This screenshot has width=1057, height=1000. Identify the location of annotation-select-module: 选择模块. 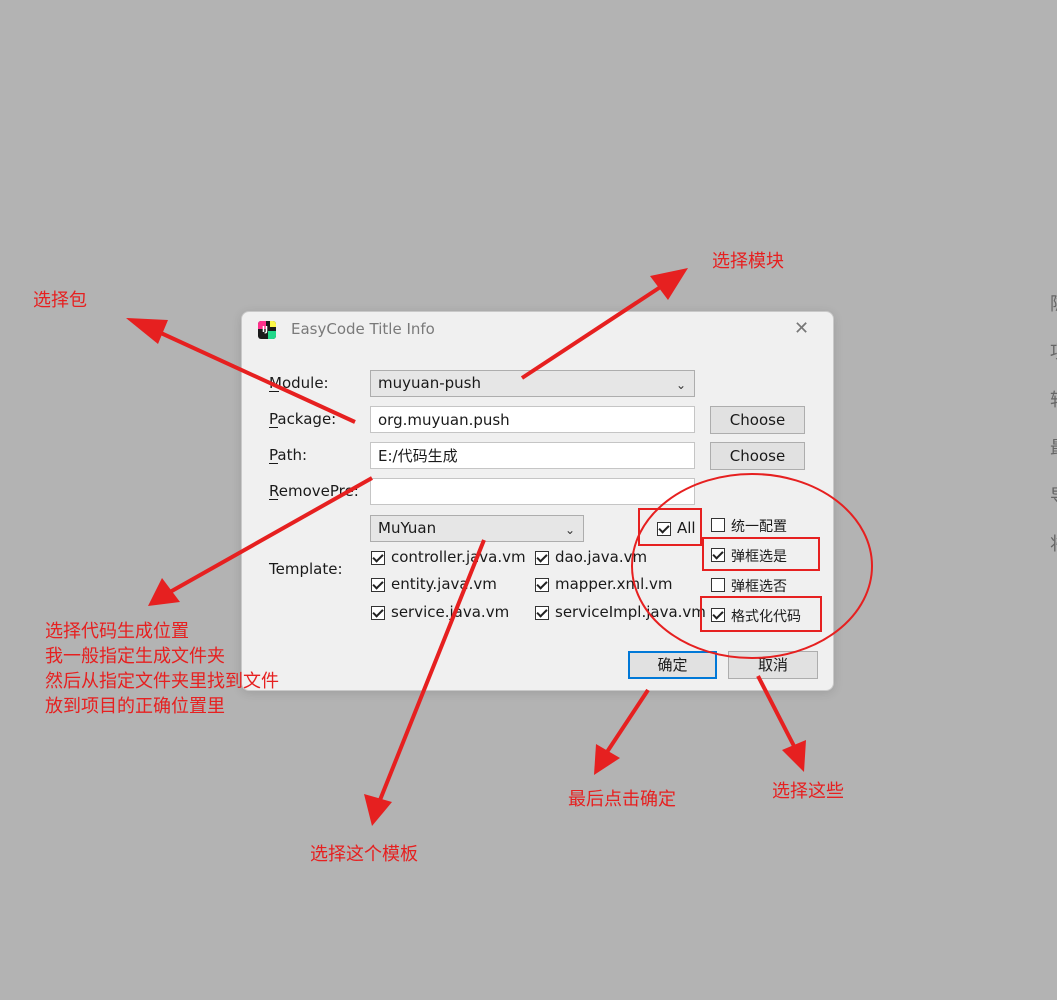
(748, 261).